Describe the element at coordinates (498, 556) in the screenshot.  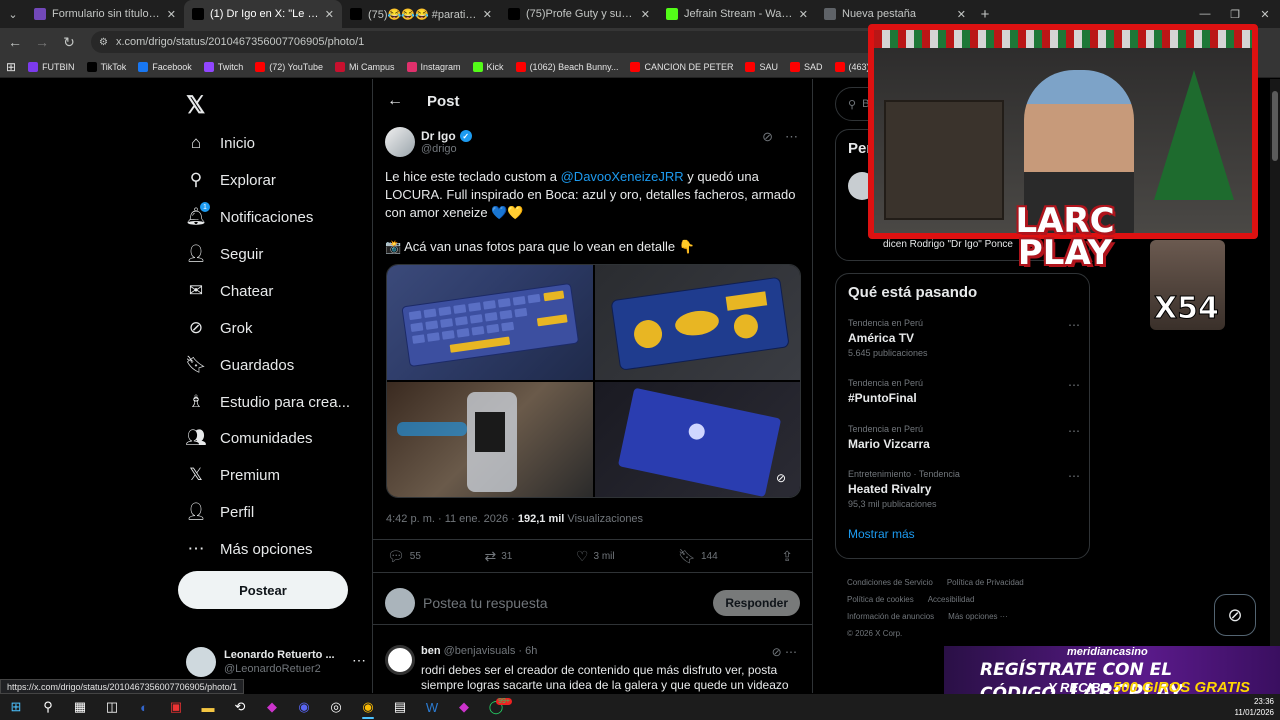
I see `repost-button: ⇄ 31` at that location.